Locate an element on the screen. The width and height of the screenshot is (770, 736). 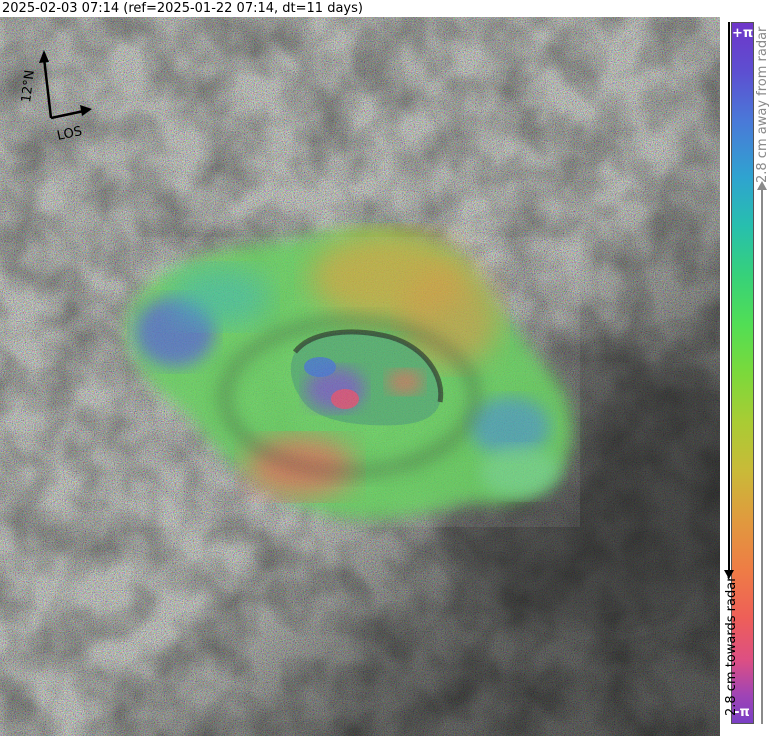
north-arrow-shaft is located at coordinates (47, 88).